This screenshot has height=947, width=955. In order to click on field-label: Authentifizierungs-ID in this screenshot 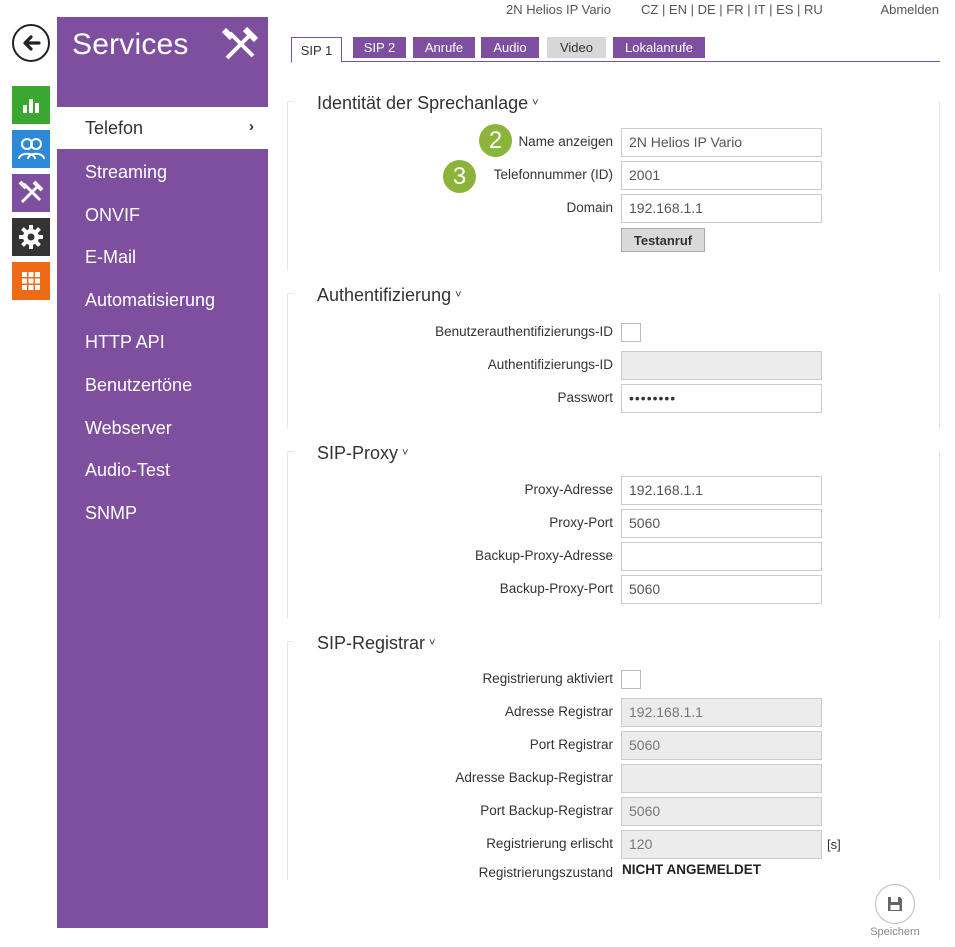, I will do `click(550, 364)`.